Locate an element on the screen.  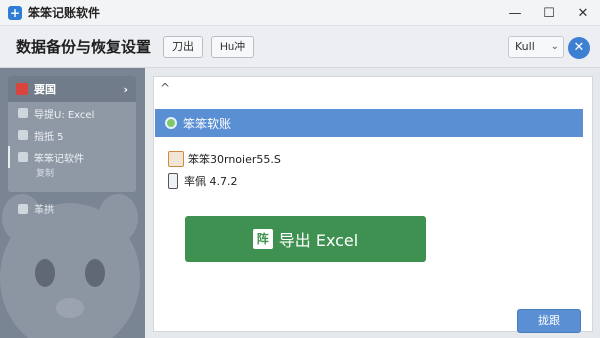
app-logo-icon is located at coordinates (171, 123).